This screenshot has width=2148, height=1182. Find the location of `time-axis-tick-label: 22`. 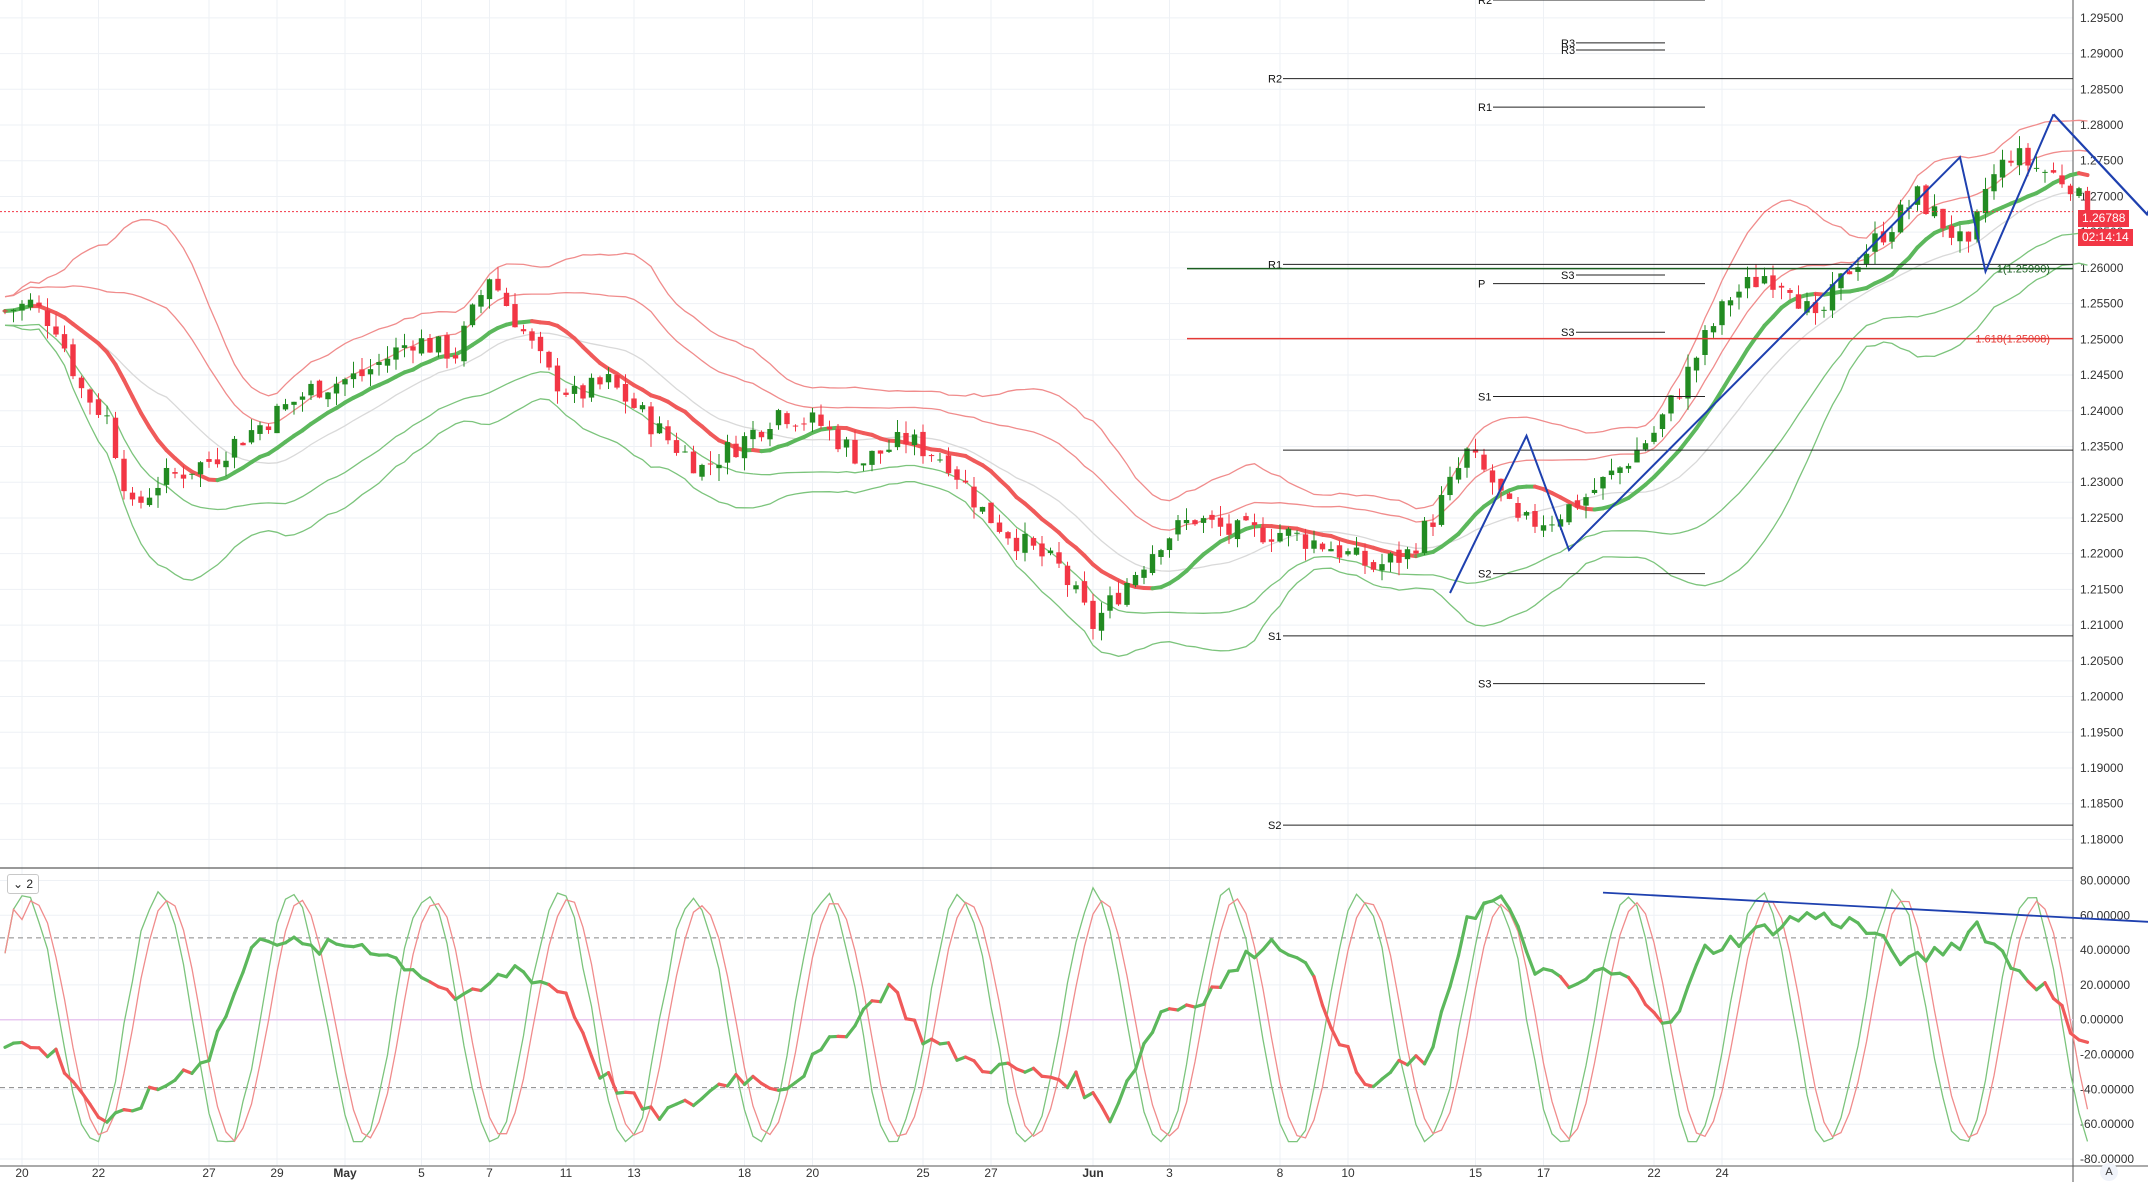

time-axis-tick-label: 22 is located at coordinates (1654, 1173).